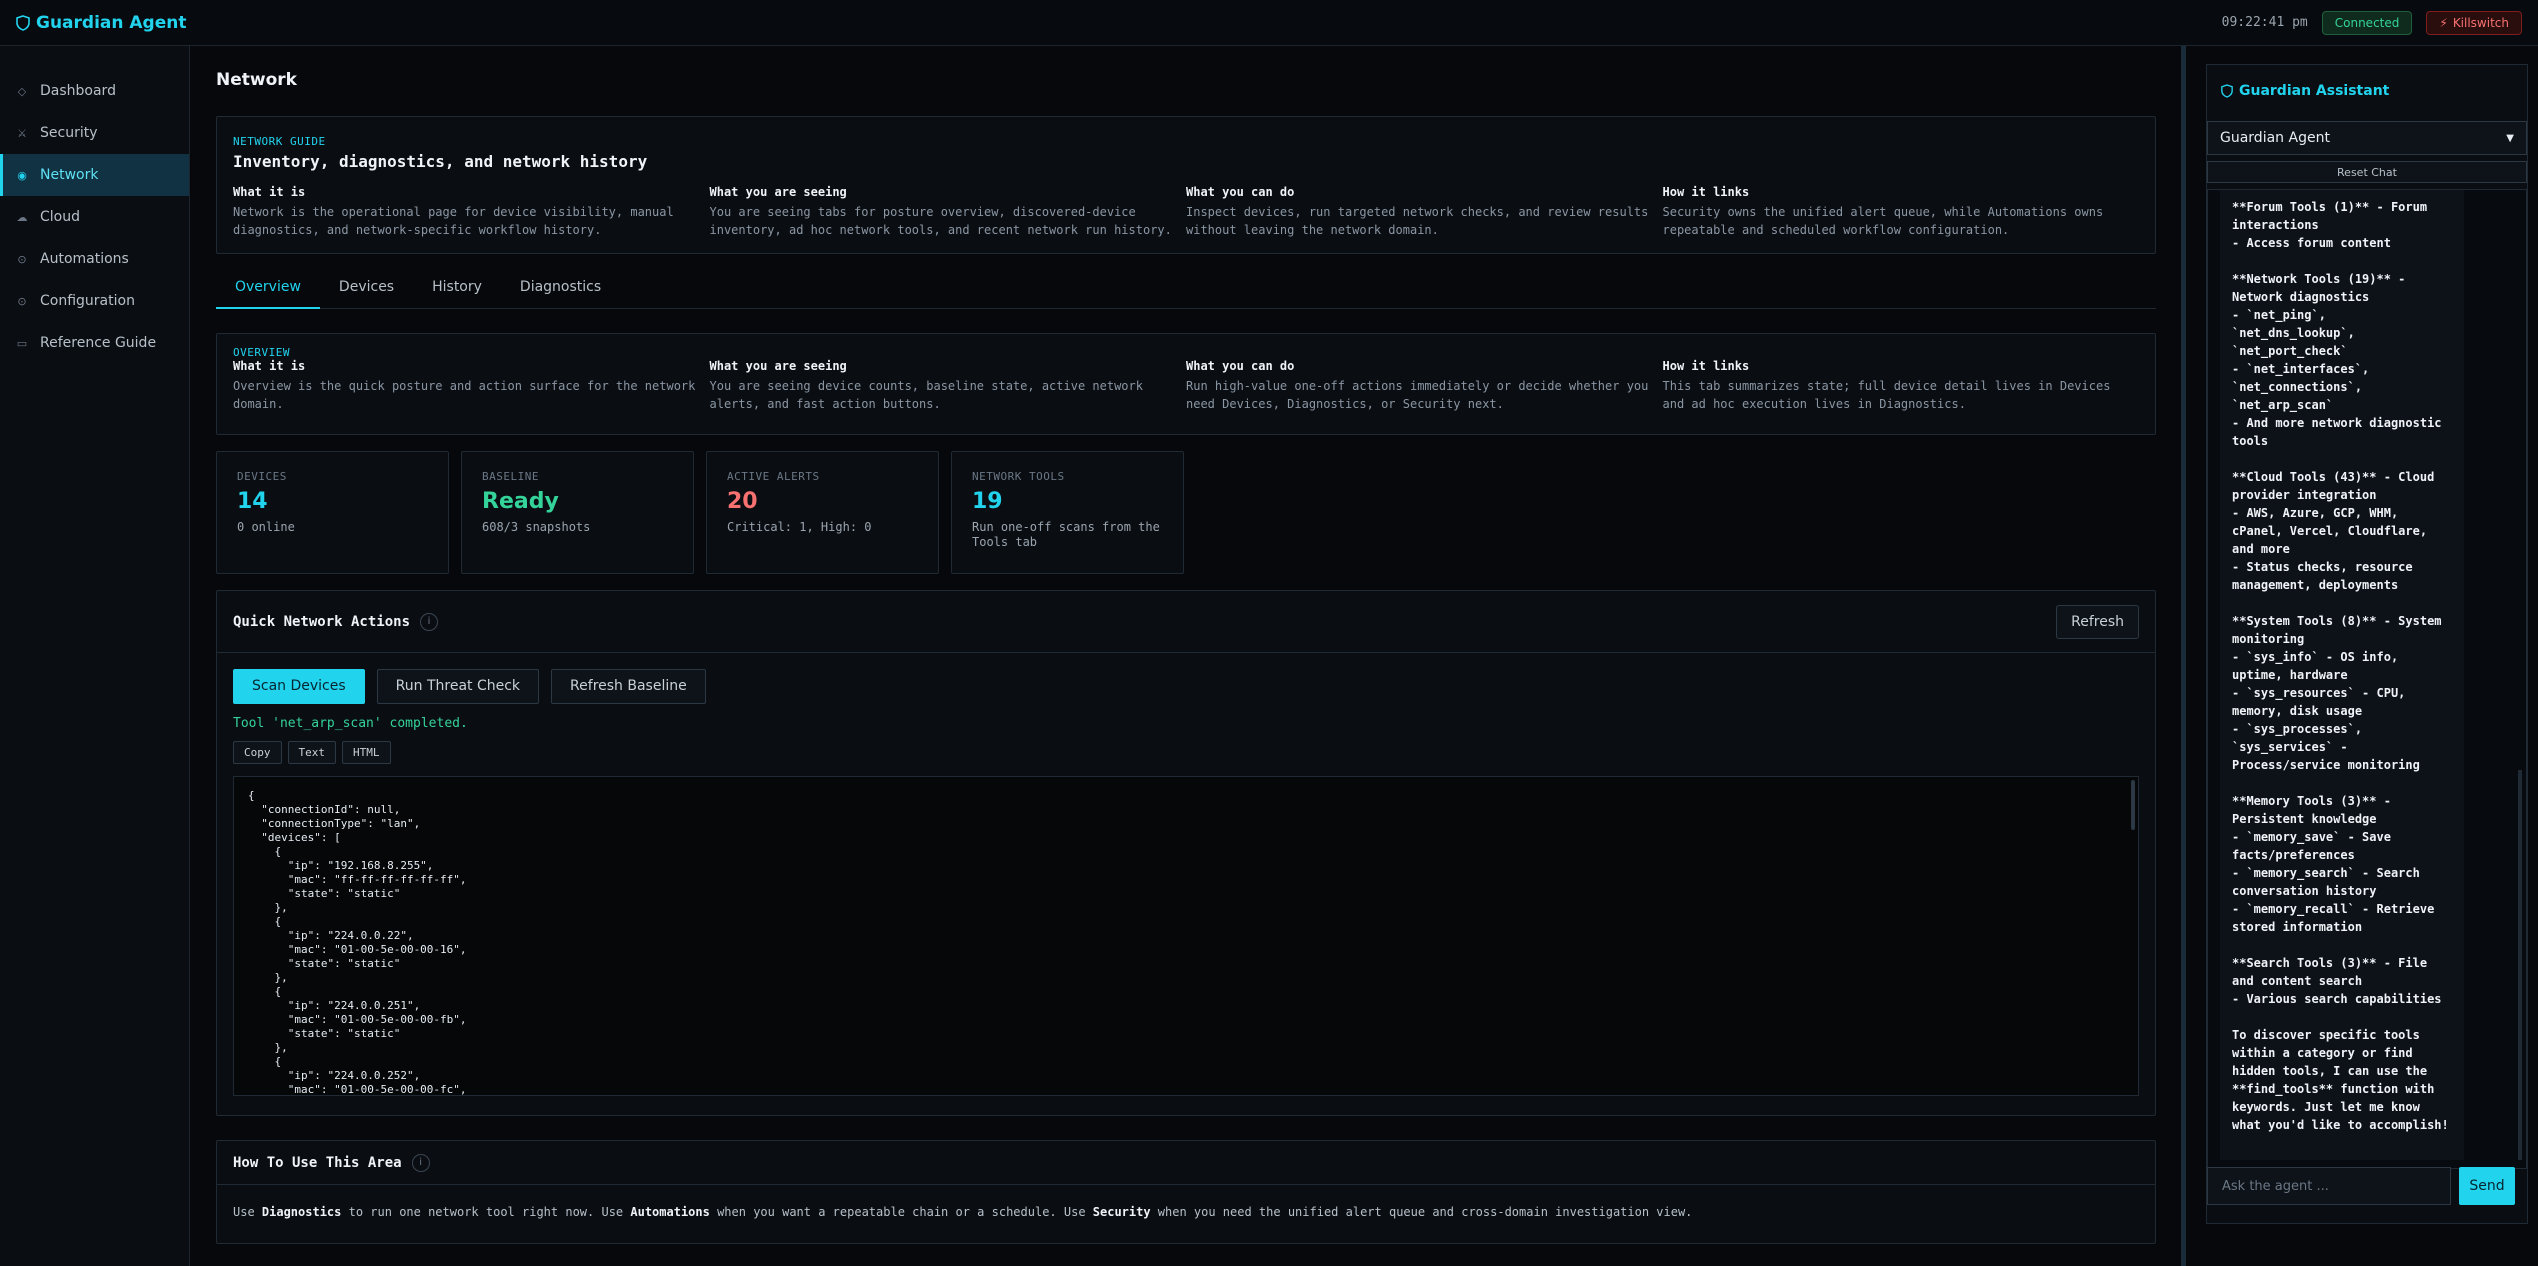  What do you see at coordinates (2367, 138) in the screenshot?
I see `agent-select: Guardian Agent ▼` at bounding box center [2367, 138].